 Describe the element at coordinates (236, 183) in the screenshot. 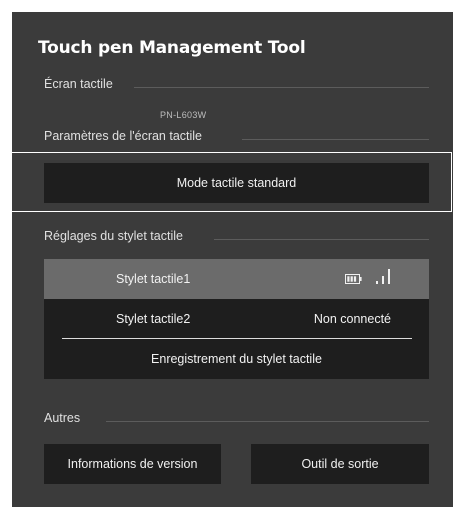

I see `touch-mode-button: Mode tactile standard` at that location.